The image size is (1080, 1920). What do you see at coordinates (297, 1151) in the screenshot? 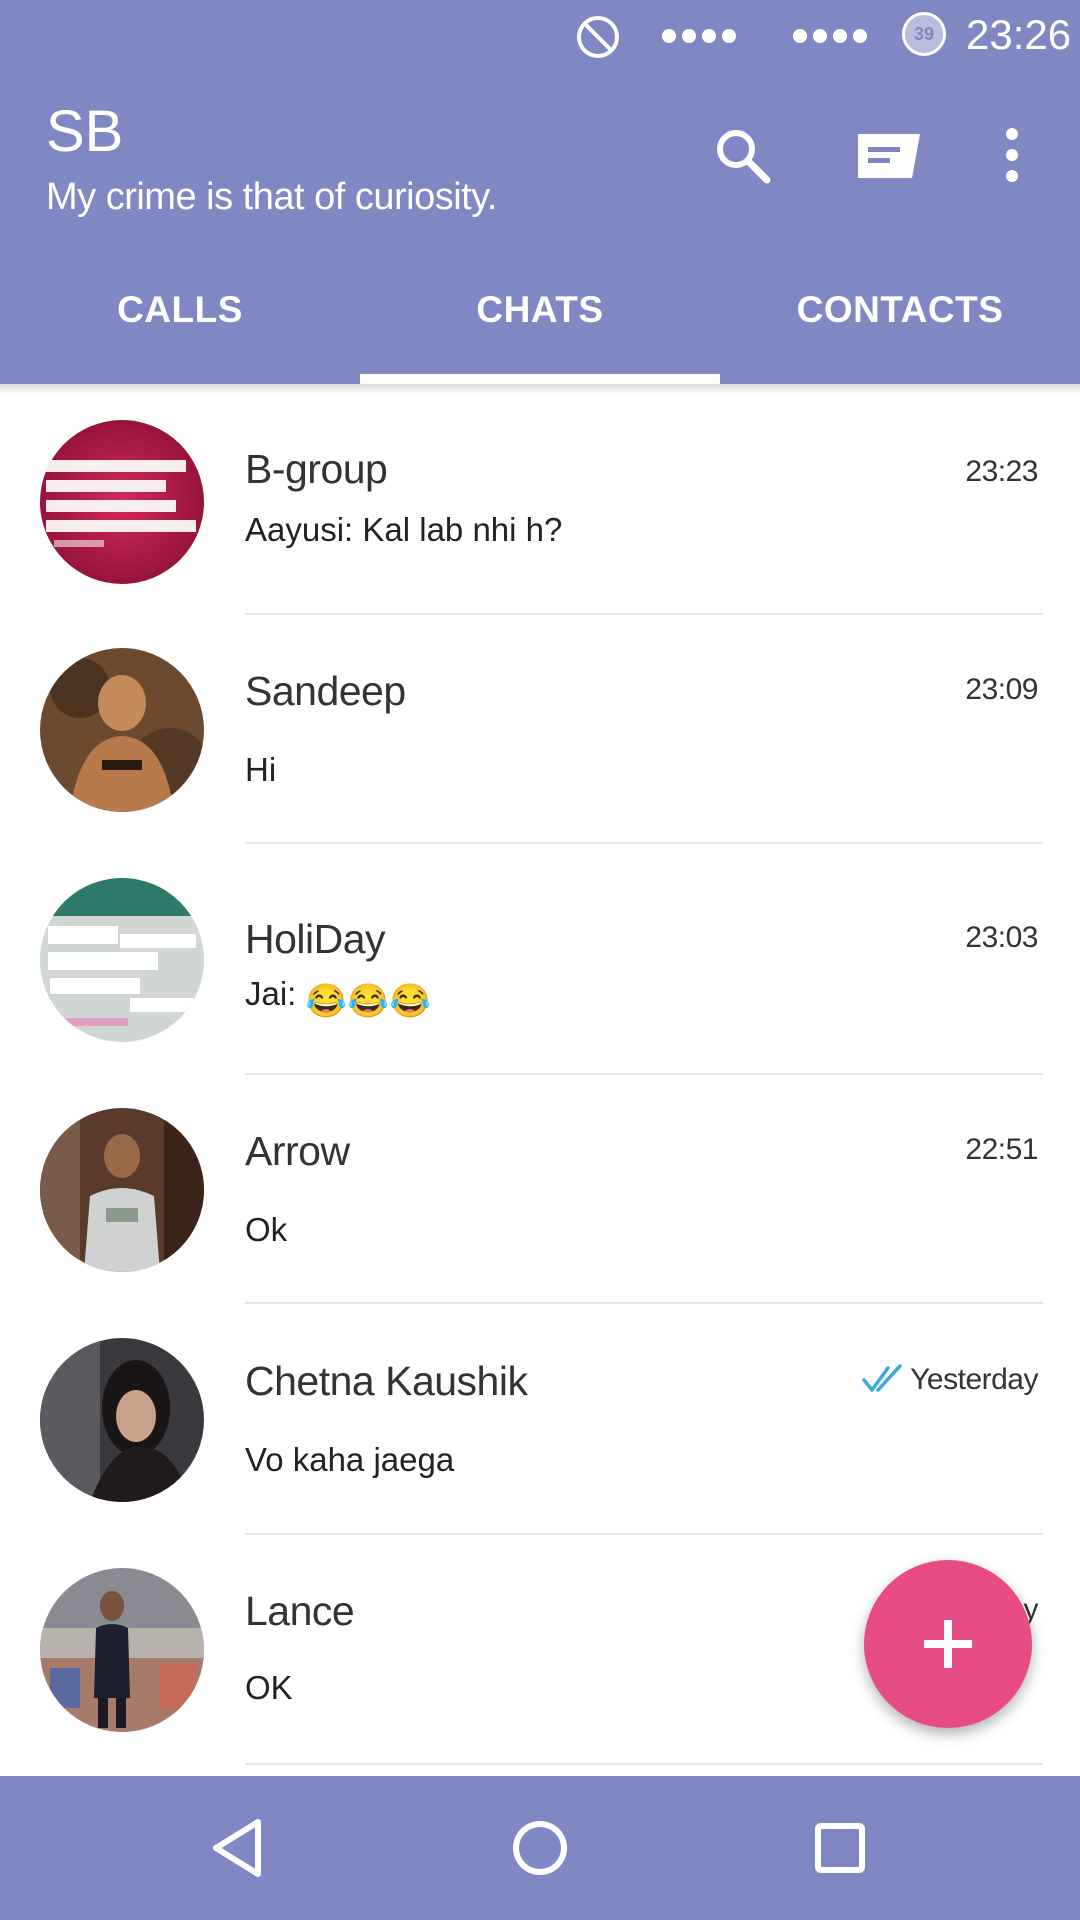
I see `chat-name: Arrow` at bounding box center [297, 1151].